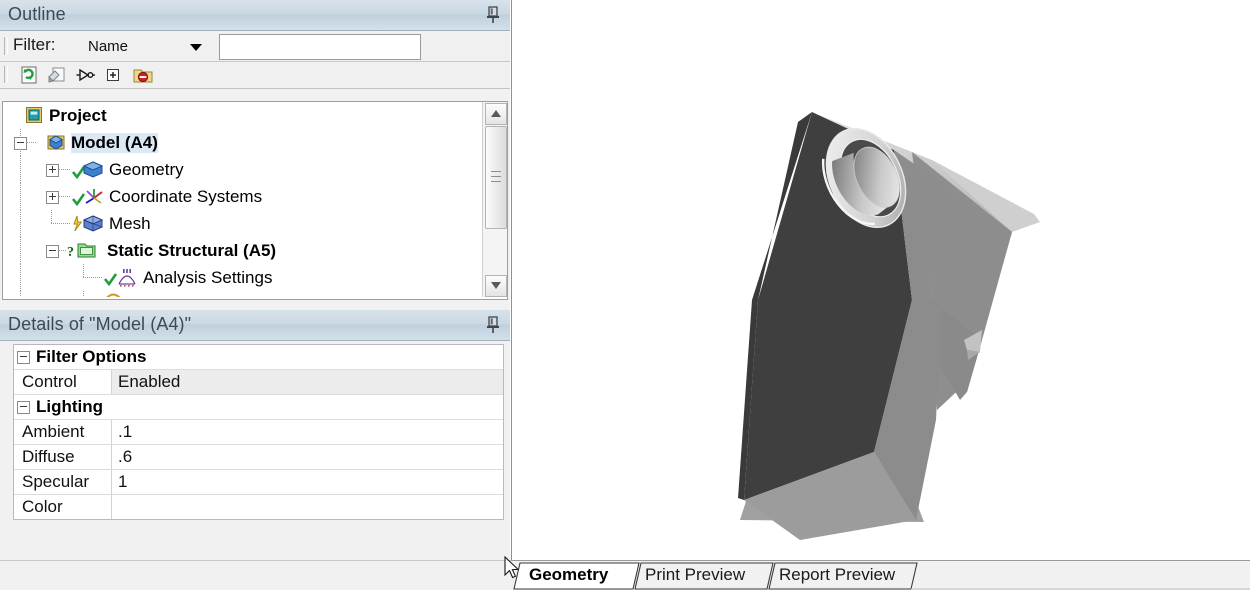 The width and height of the screenshot is (1250, 590). What do you see at coordinates (242, 169) in the screenshot?
I see `tree-item-geometry: Geometry` at bounding box center [242, 169].